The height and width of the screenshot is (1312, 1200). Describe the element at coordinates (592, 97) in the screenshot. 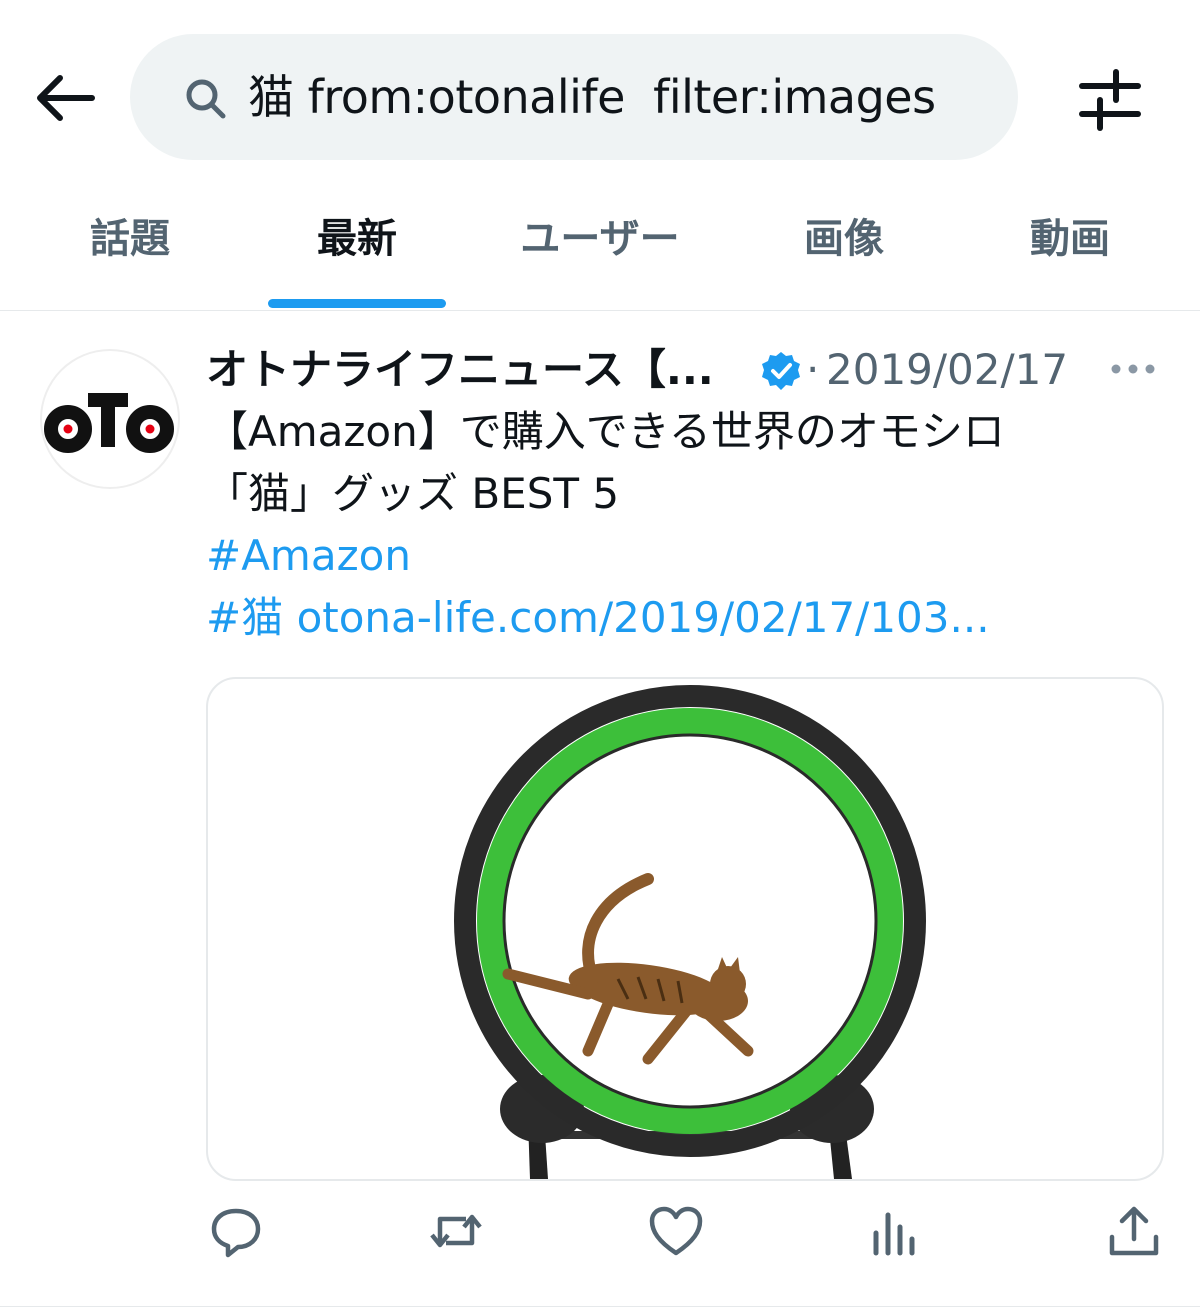

I see `search-query-text: 猫 from:otonalife filter:images` at that location.